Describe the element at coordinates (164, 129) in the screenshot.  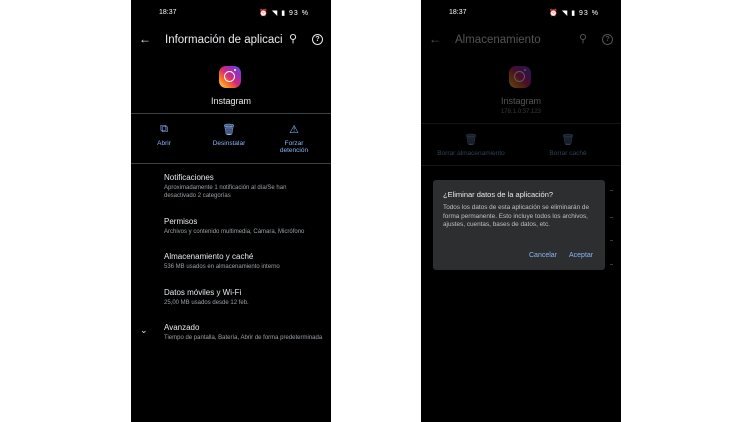
I see `open-icon: ⧉` at that location.